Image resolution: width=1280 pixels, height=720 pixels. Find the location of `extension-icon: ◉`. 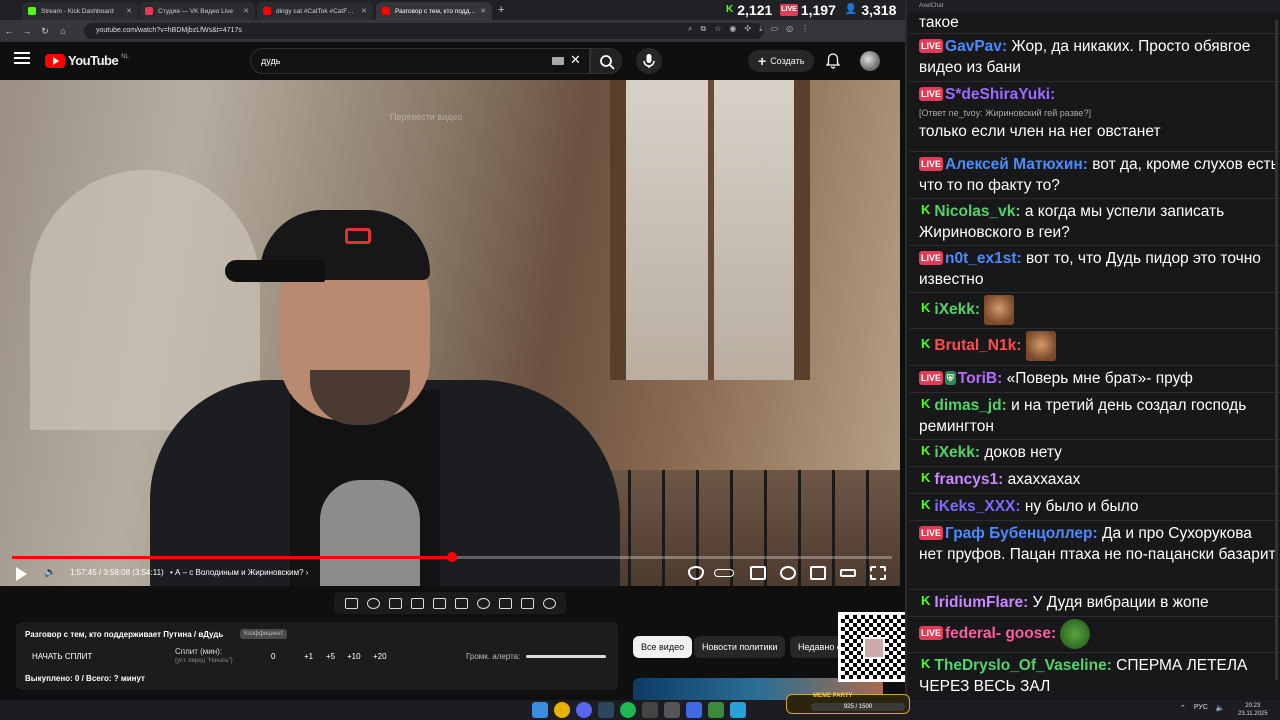

extension-icon: ◉ is located at coordinates (732, 29).